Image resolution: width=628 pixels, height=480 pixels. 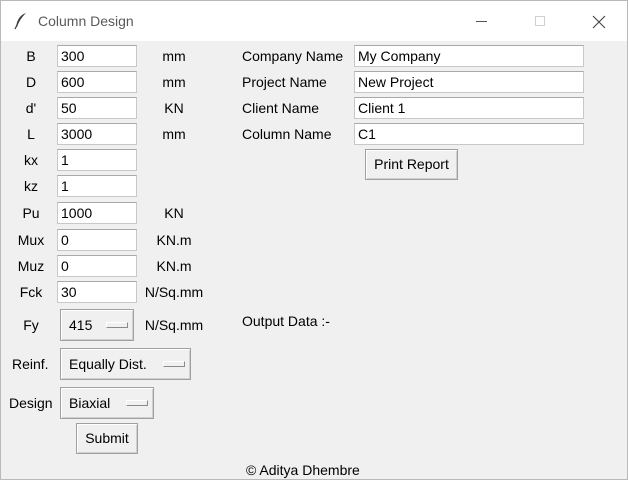 What do you see at coordinates (97, 325) in the screenshot?
I see `fy-option-menu: 415` at bounding box center [97, 325].